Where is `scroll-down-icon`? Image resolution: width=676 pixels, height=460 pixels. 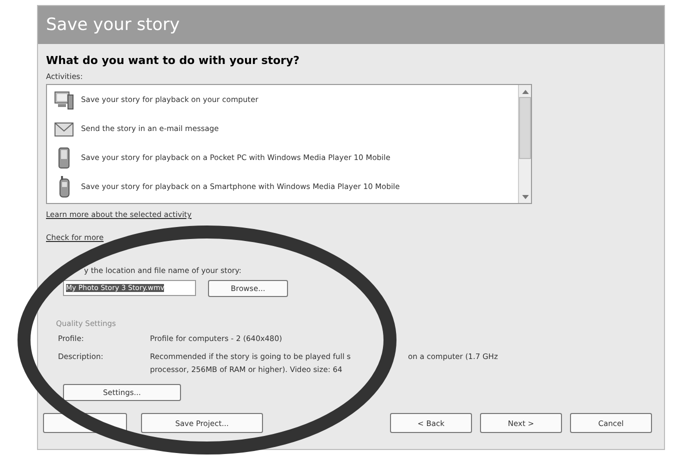
scroll-down-icon is located at coordinates (525, 197).